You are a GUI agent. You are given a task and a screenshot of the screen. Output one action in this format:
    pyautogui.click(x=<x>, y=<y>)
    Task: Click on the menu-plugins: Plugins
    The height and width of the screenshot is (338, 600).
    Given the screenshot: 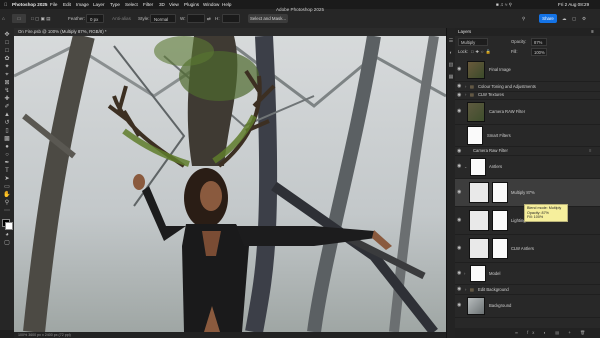 What is the action you would take?
    pyautogui.click(x=191, y=4)
    